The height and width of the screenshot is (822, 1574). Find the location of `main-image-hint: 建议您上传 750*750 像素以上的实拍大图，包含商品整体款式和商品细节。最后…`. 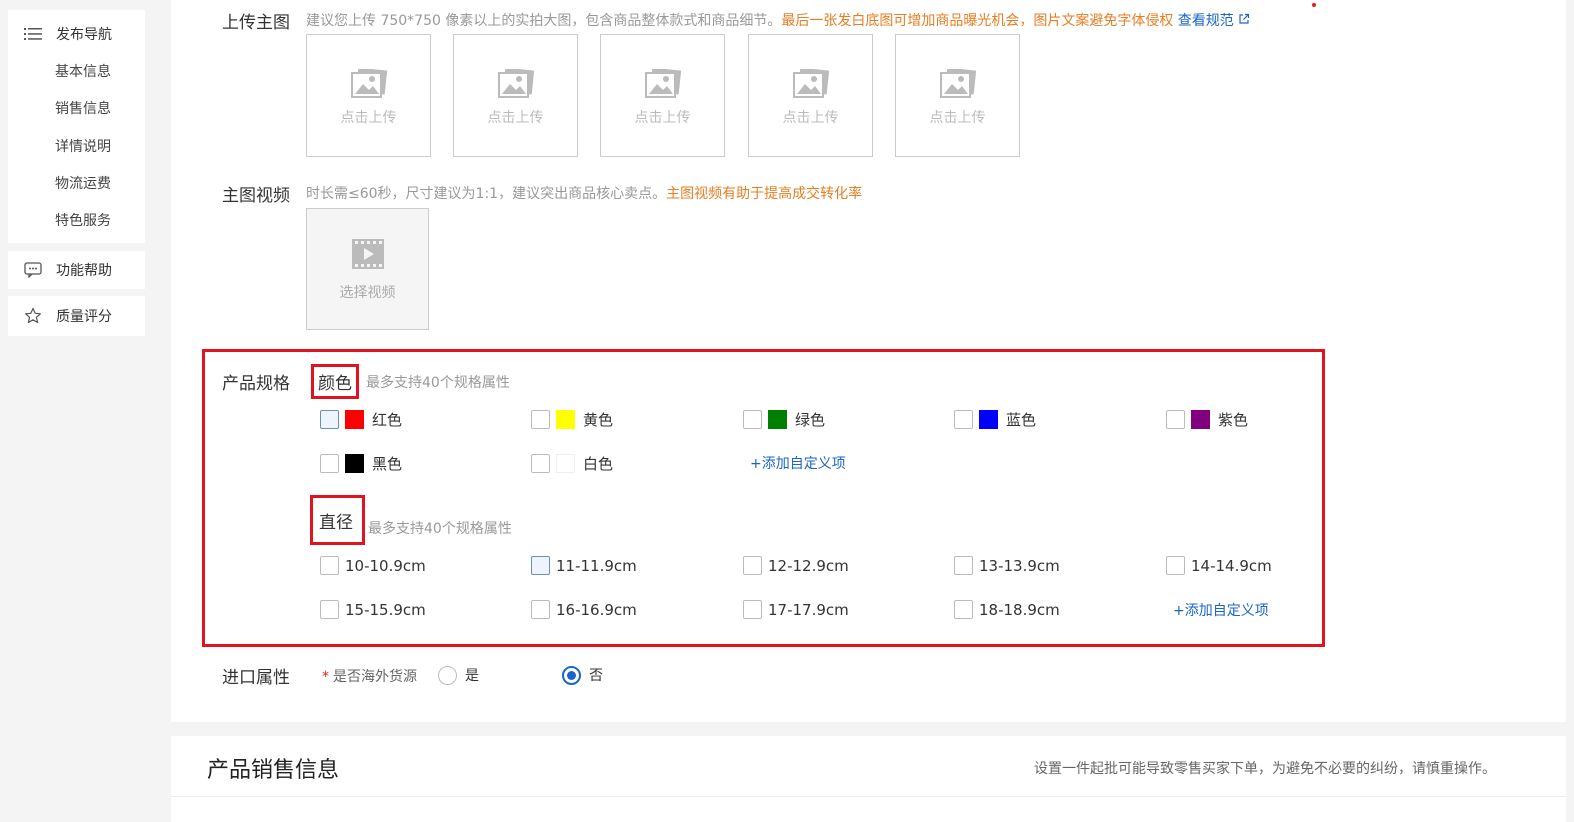

main-image-hint: 建议您上传 750*750 像素以上的实拍大图，包含商品整体款式和商品细节。最后… is located at coordinates (778, 20).